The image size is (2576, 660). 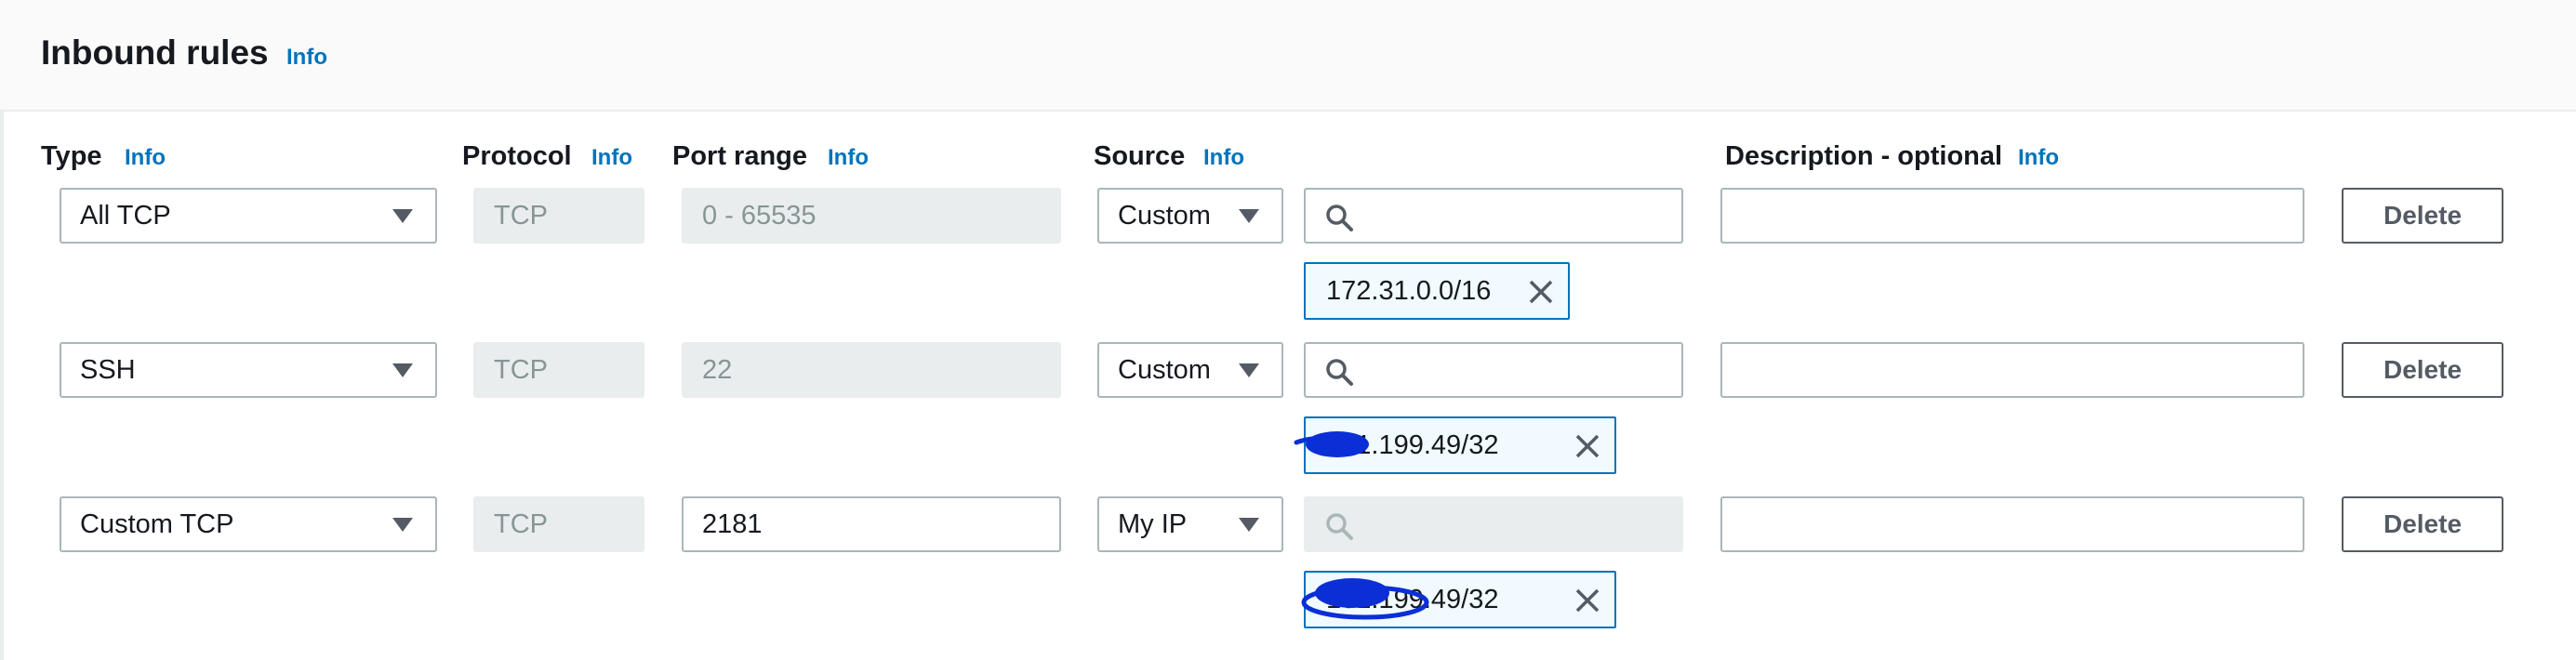 I want to click on source-token-label: 172.31.0.0/16, so click(x=1409, y=290).